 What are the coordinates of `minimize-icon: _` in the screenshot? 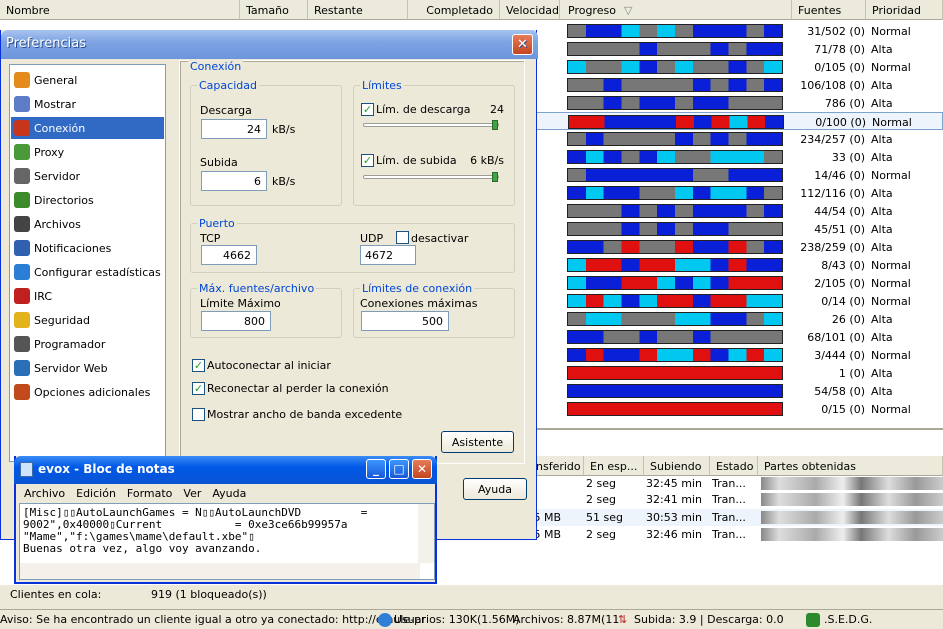 It's located at (376, 469).